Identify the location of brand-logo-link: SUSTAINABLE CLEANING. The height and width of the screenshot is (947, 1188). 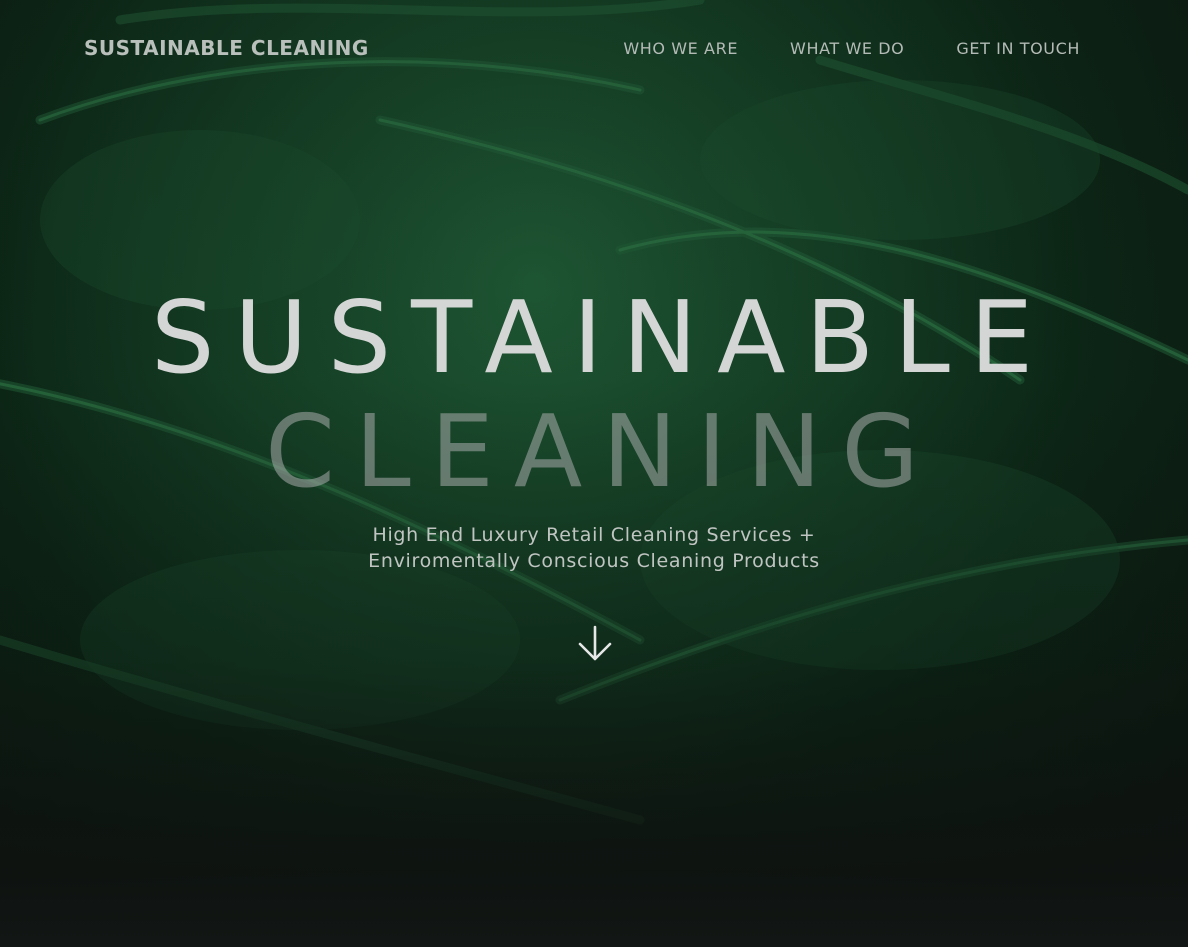
(226, 48).